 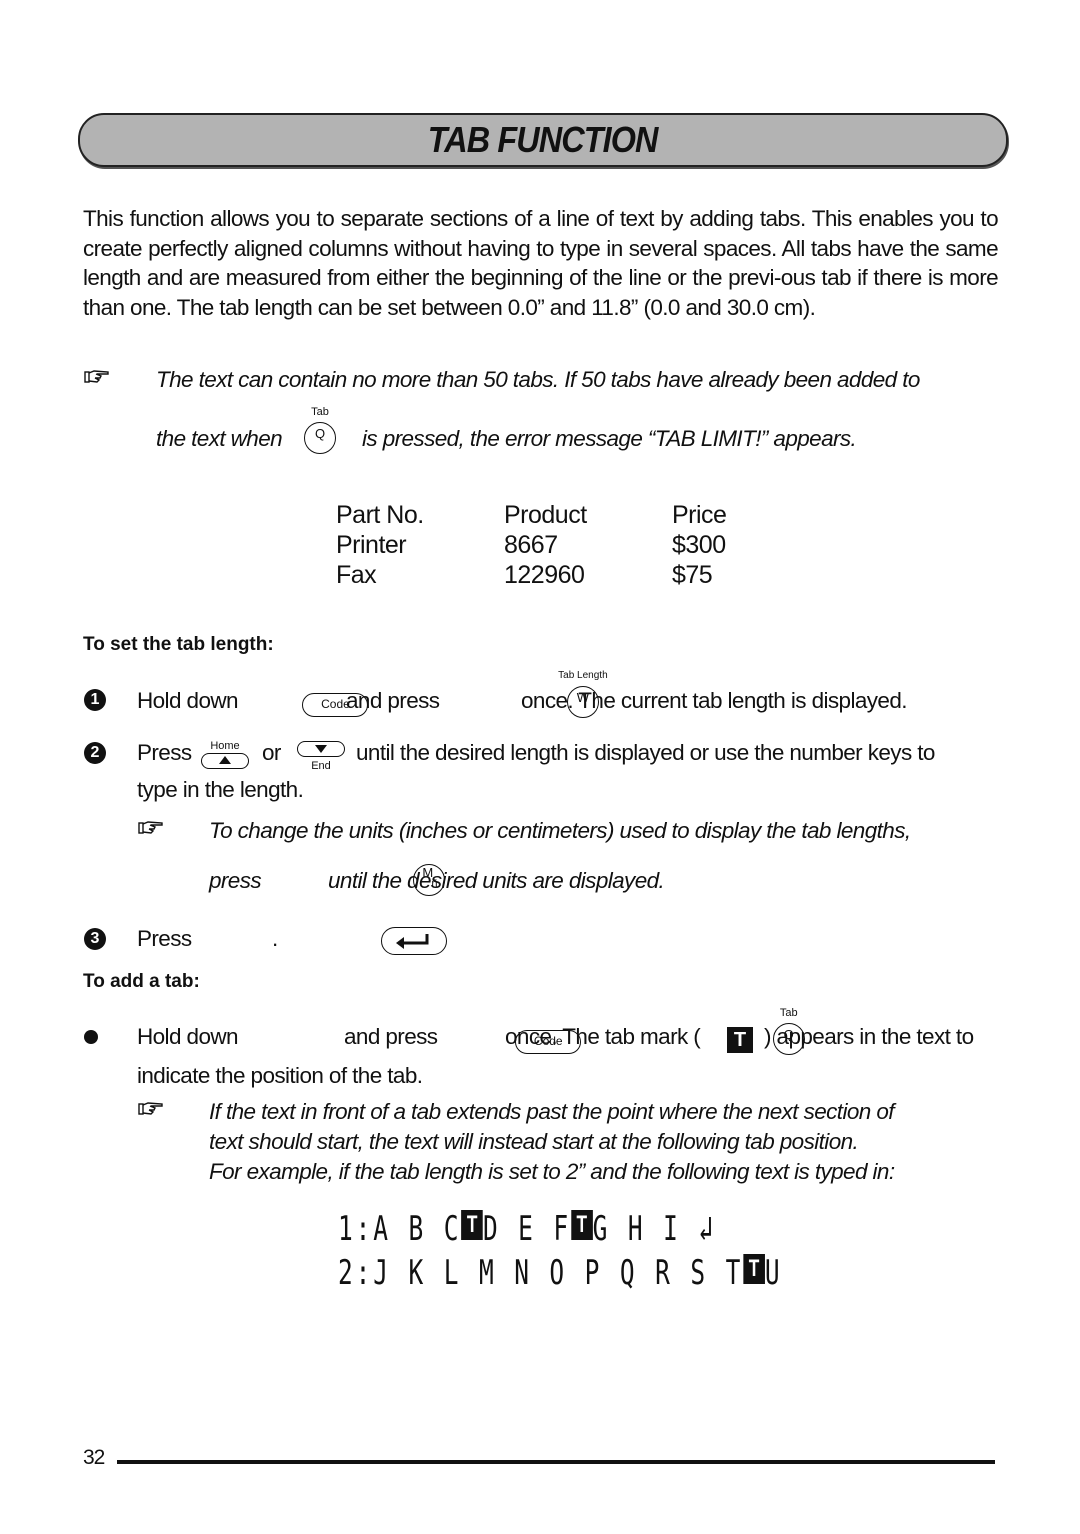 I want to click on table-row: Printer 8667 $300, so click(x=531, y=545).